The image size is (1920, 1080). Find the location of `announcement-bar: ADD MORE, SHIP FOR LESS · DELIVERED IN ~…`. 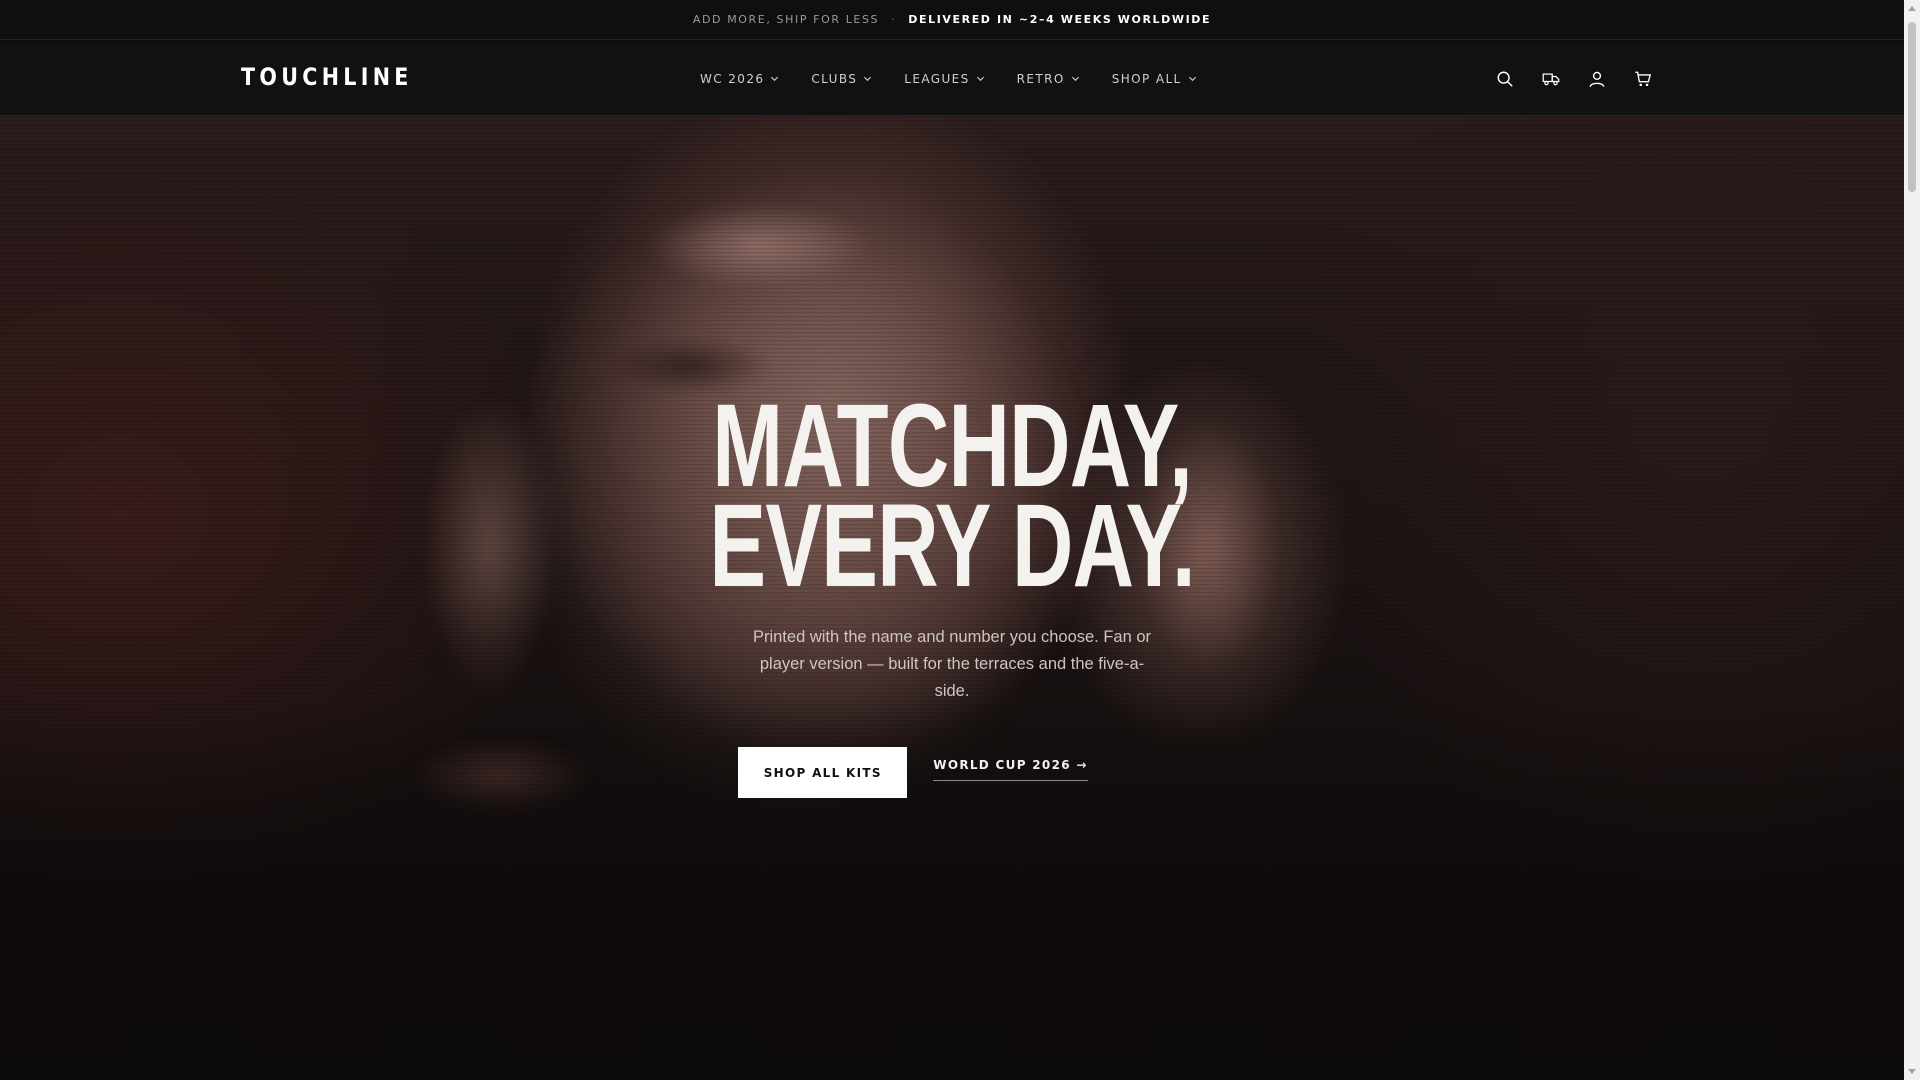

announcement-bar: ADD MORE, SHIP FOR LESS · DELIVERED IN ~… is located at coordinates (952, 20).